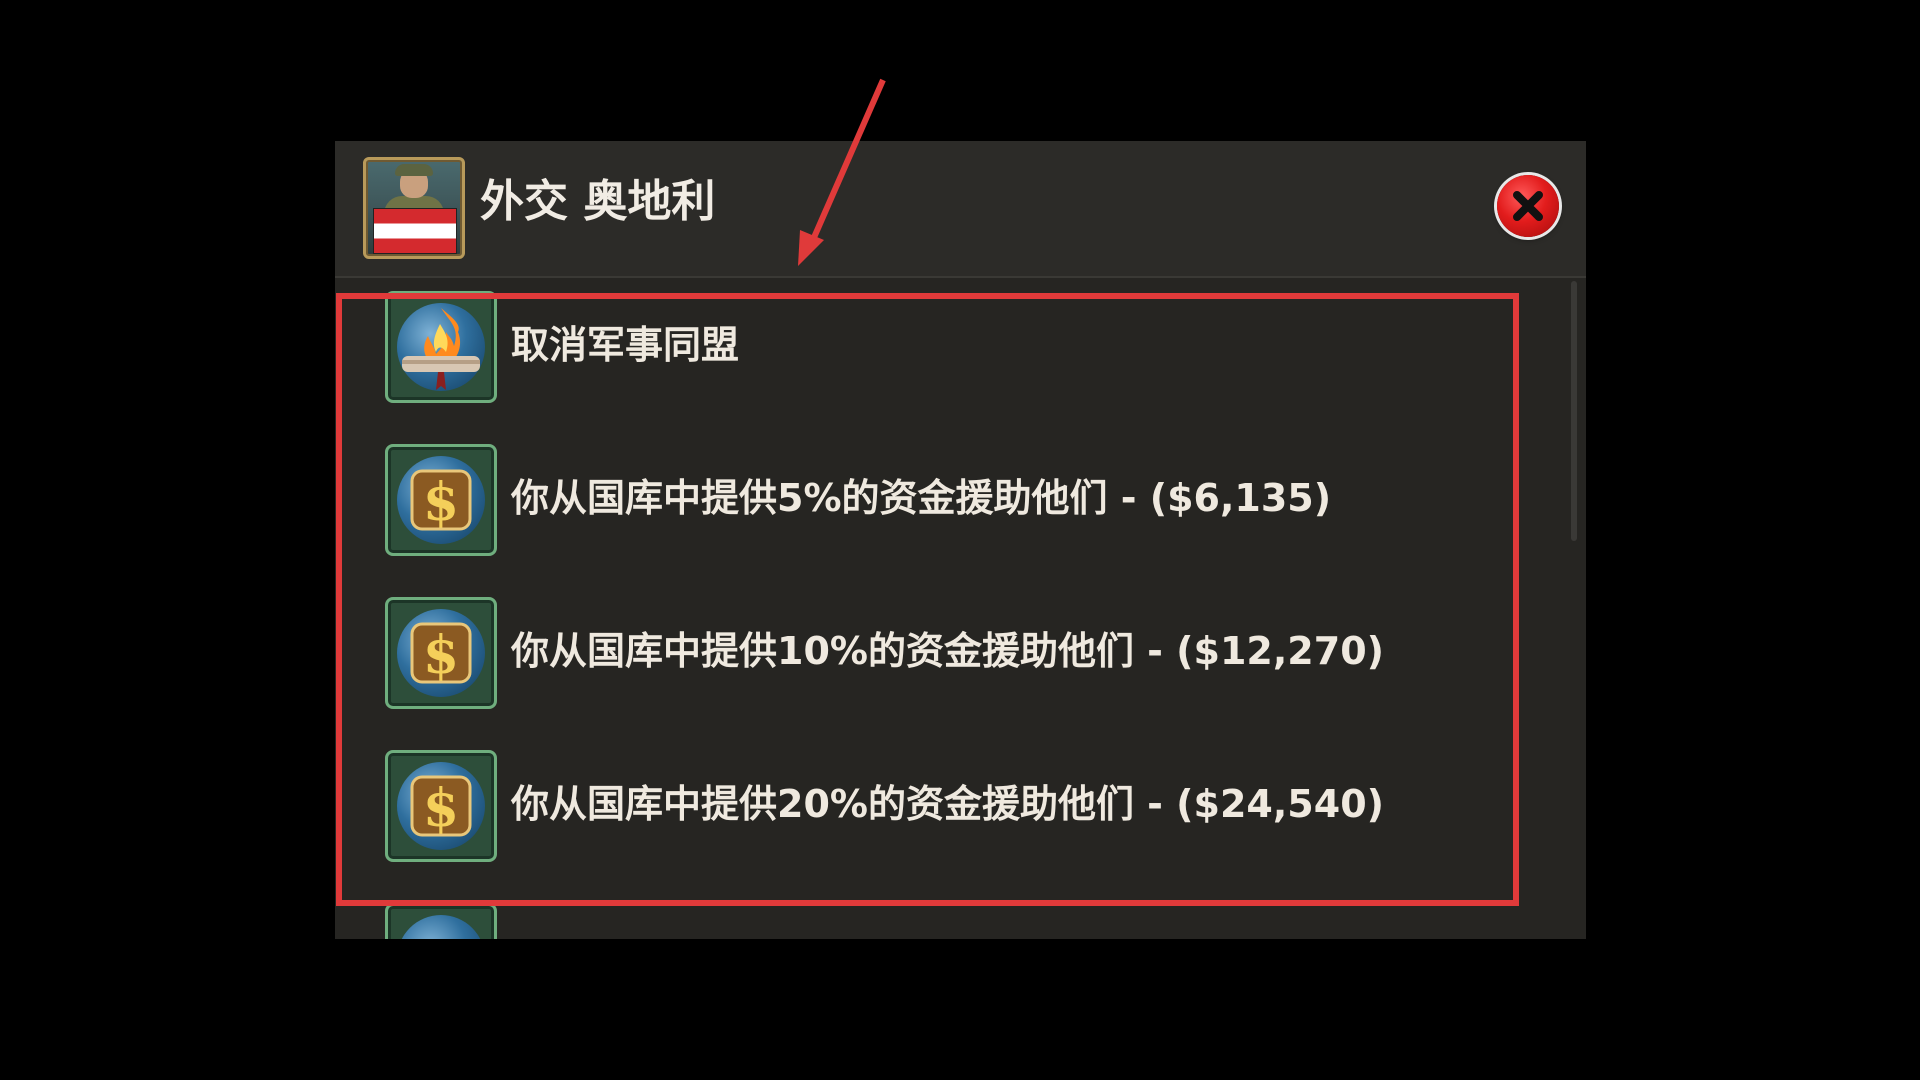 The height and width of the screenshot is (1080, 1920). What do you see at coordinates (625, 345) in the screenshot?
I see `action-label: 取消军事同盟` at bounding box center [625, 345].